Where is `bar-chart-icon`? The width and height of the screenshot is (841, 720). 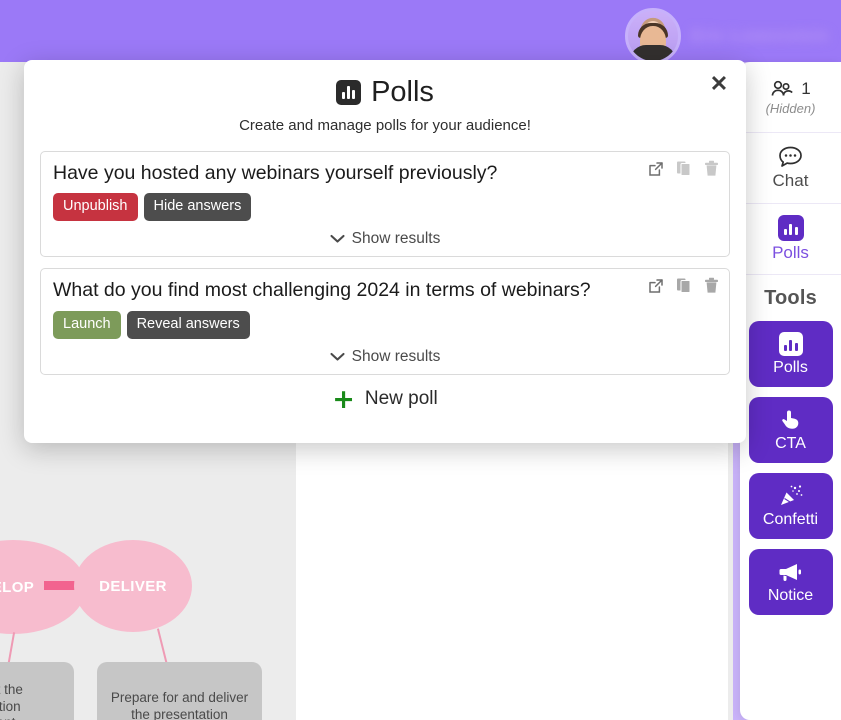 bar-chart-icon is located at coordinates (349, 92).